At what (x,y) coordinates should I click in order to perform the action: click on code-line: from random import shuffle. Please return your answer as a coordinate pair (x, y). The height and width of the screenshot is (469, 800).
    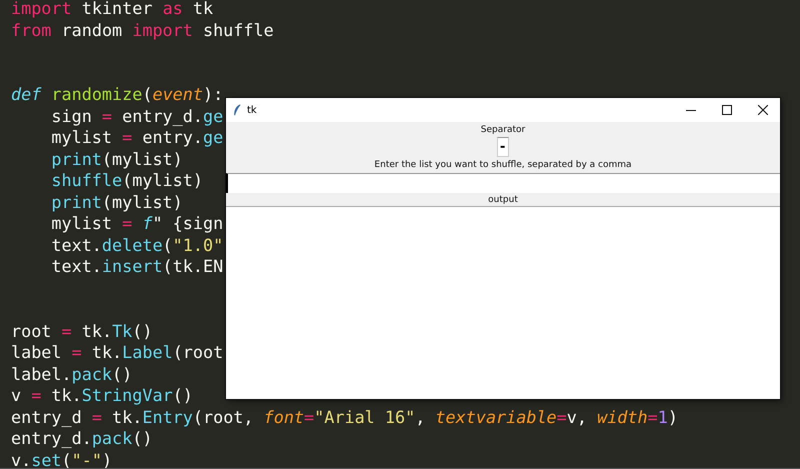
    Looking at the image, I should click on (142, 30).